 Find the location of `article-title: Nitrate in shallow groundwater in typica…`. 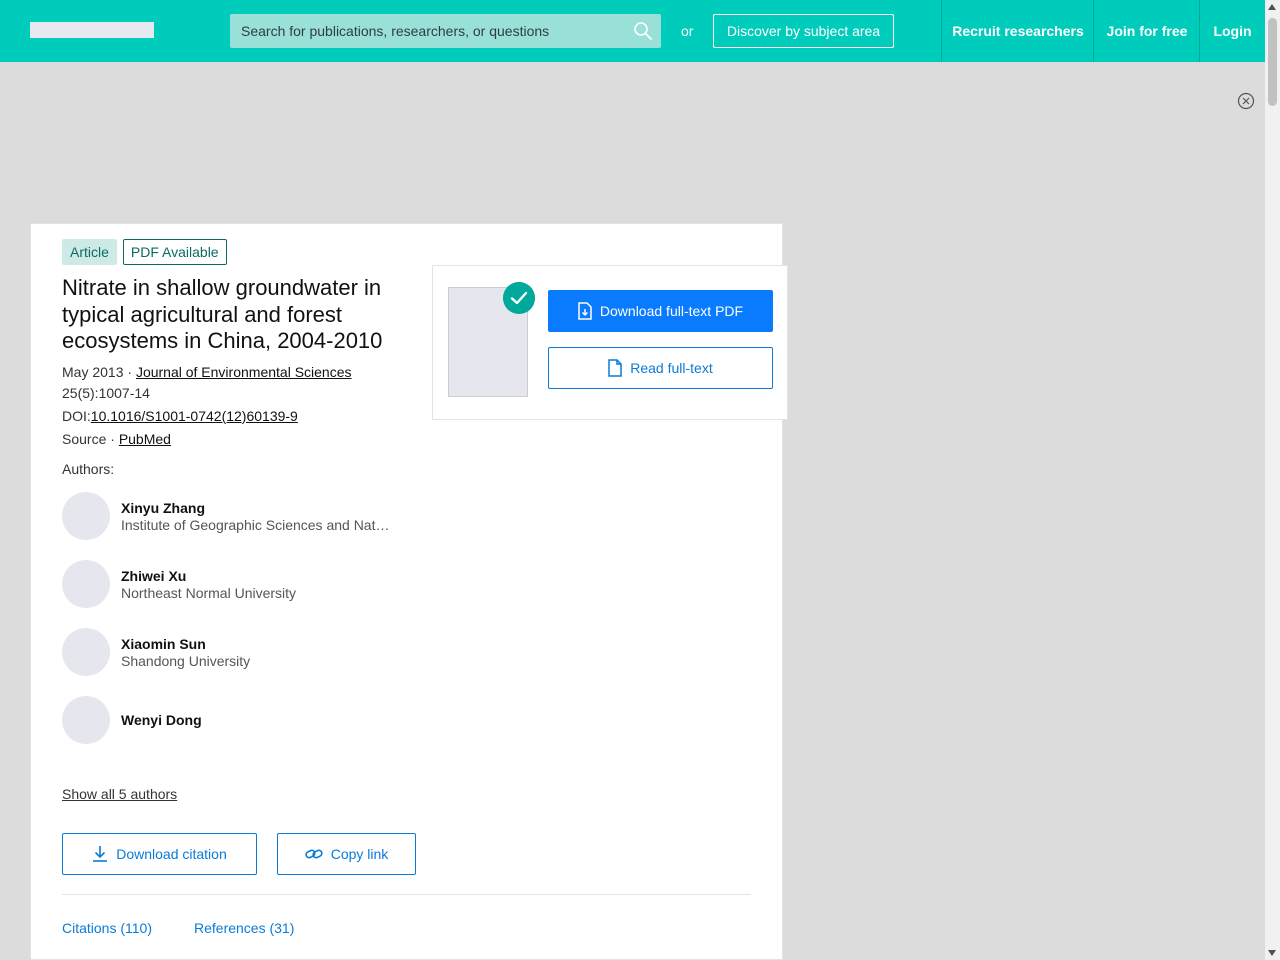

article-title: Nitrate in shallow groundwater in typica… is located at coordinates (222, 314).